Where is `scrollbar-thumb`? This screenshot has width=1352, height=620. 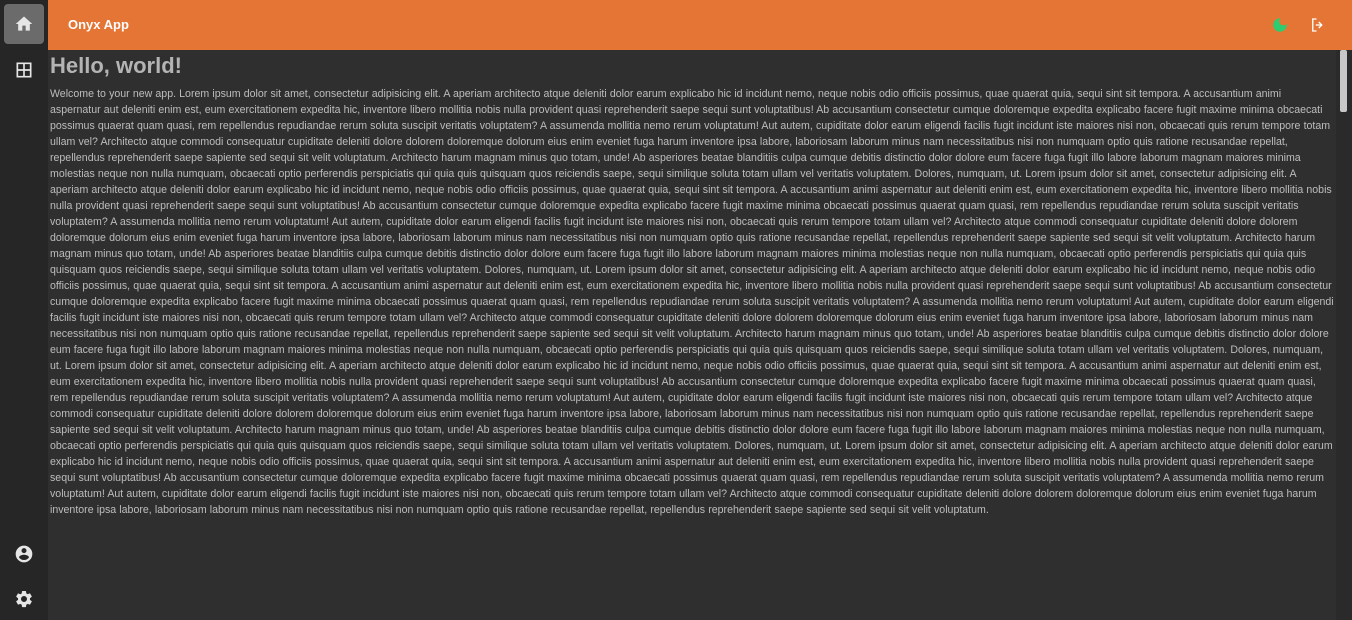
scrollbar-thumb is located at coordinates (1343, 81).